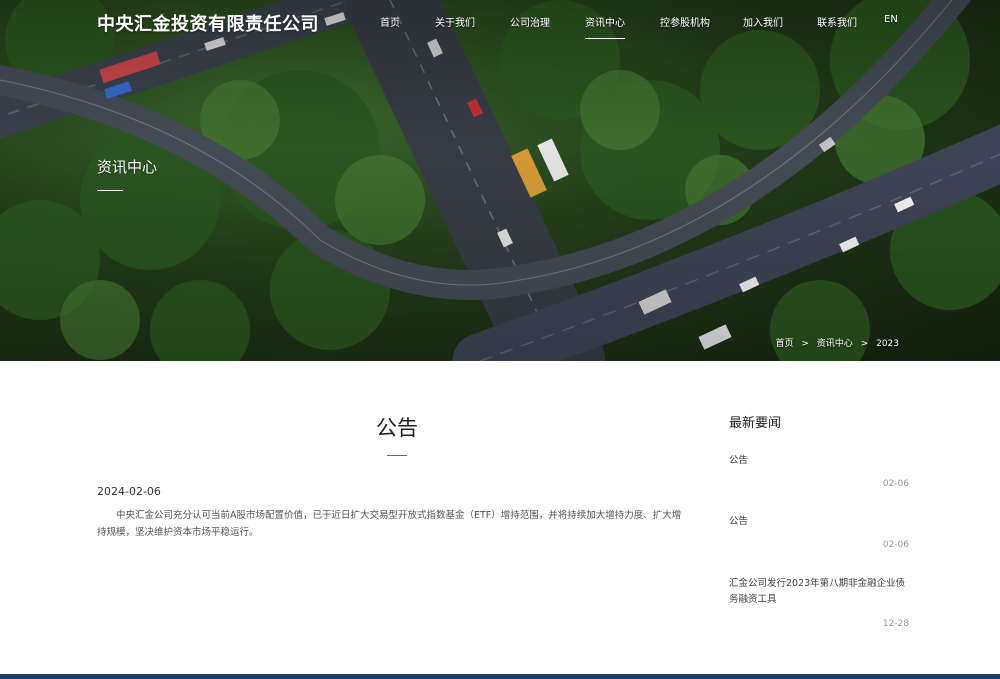 The height and width of the screenshot is (679, 1000). Describe the element at coordinates (763, 21) in the screenshot. I see `nav-item-careers: 加入我们` at that location.